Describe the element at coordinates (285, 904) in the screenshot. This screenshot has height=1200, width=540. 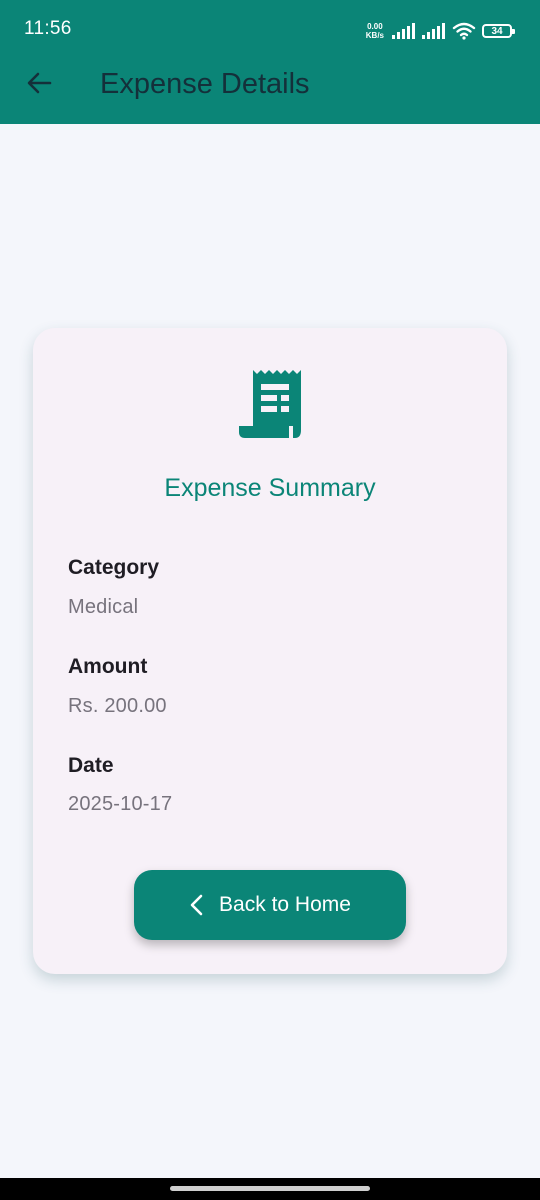
I see `back-to-home-label: Back to Home` at that location.